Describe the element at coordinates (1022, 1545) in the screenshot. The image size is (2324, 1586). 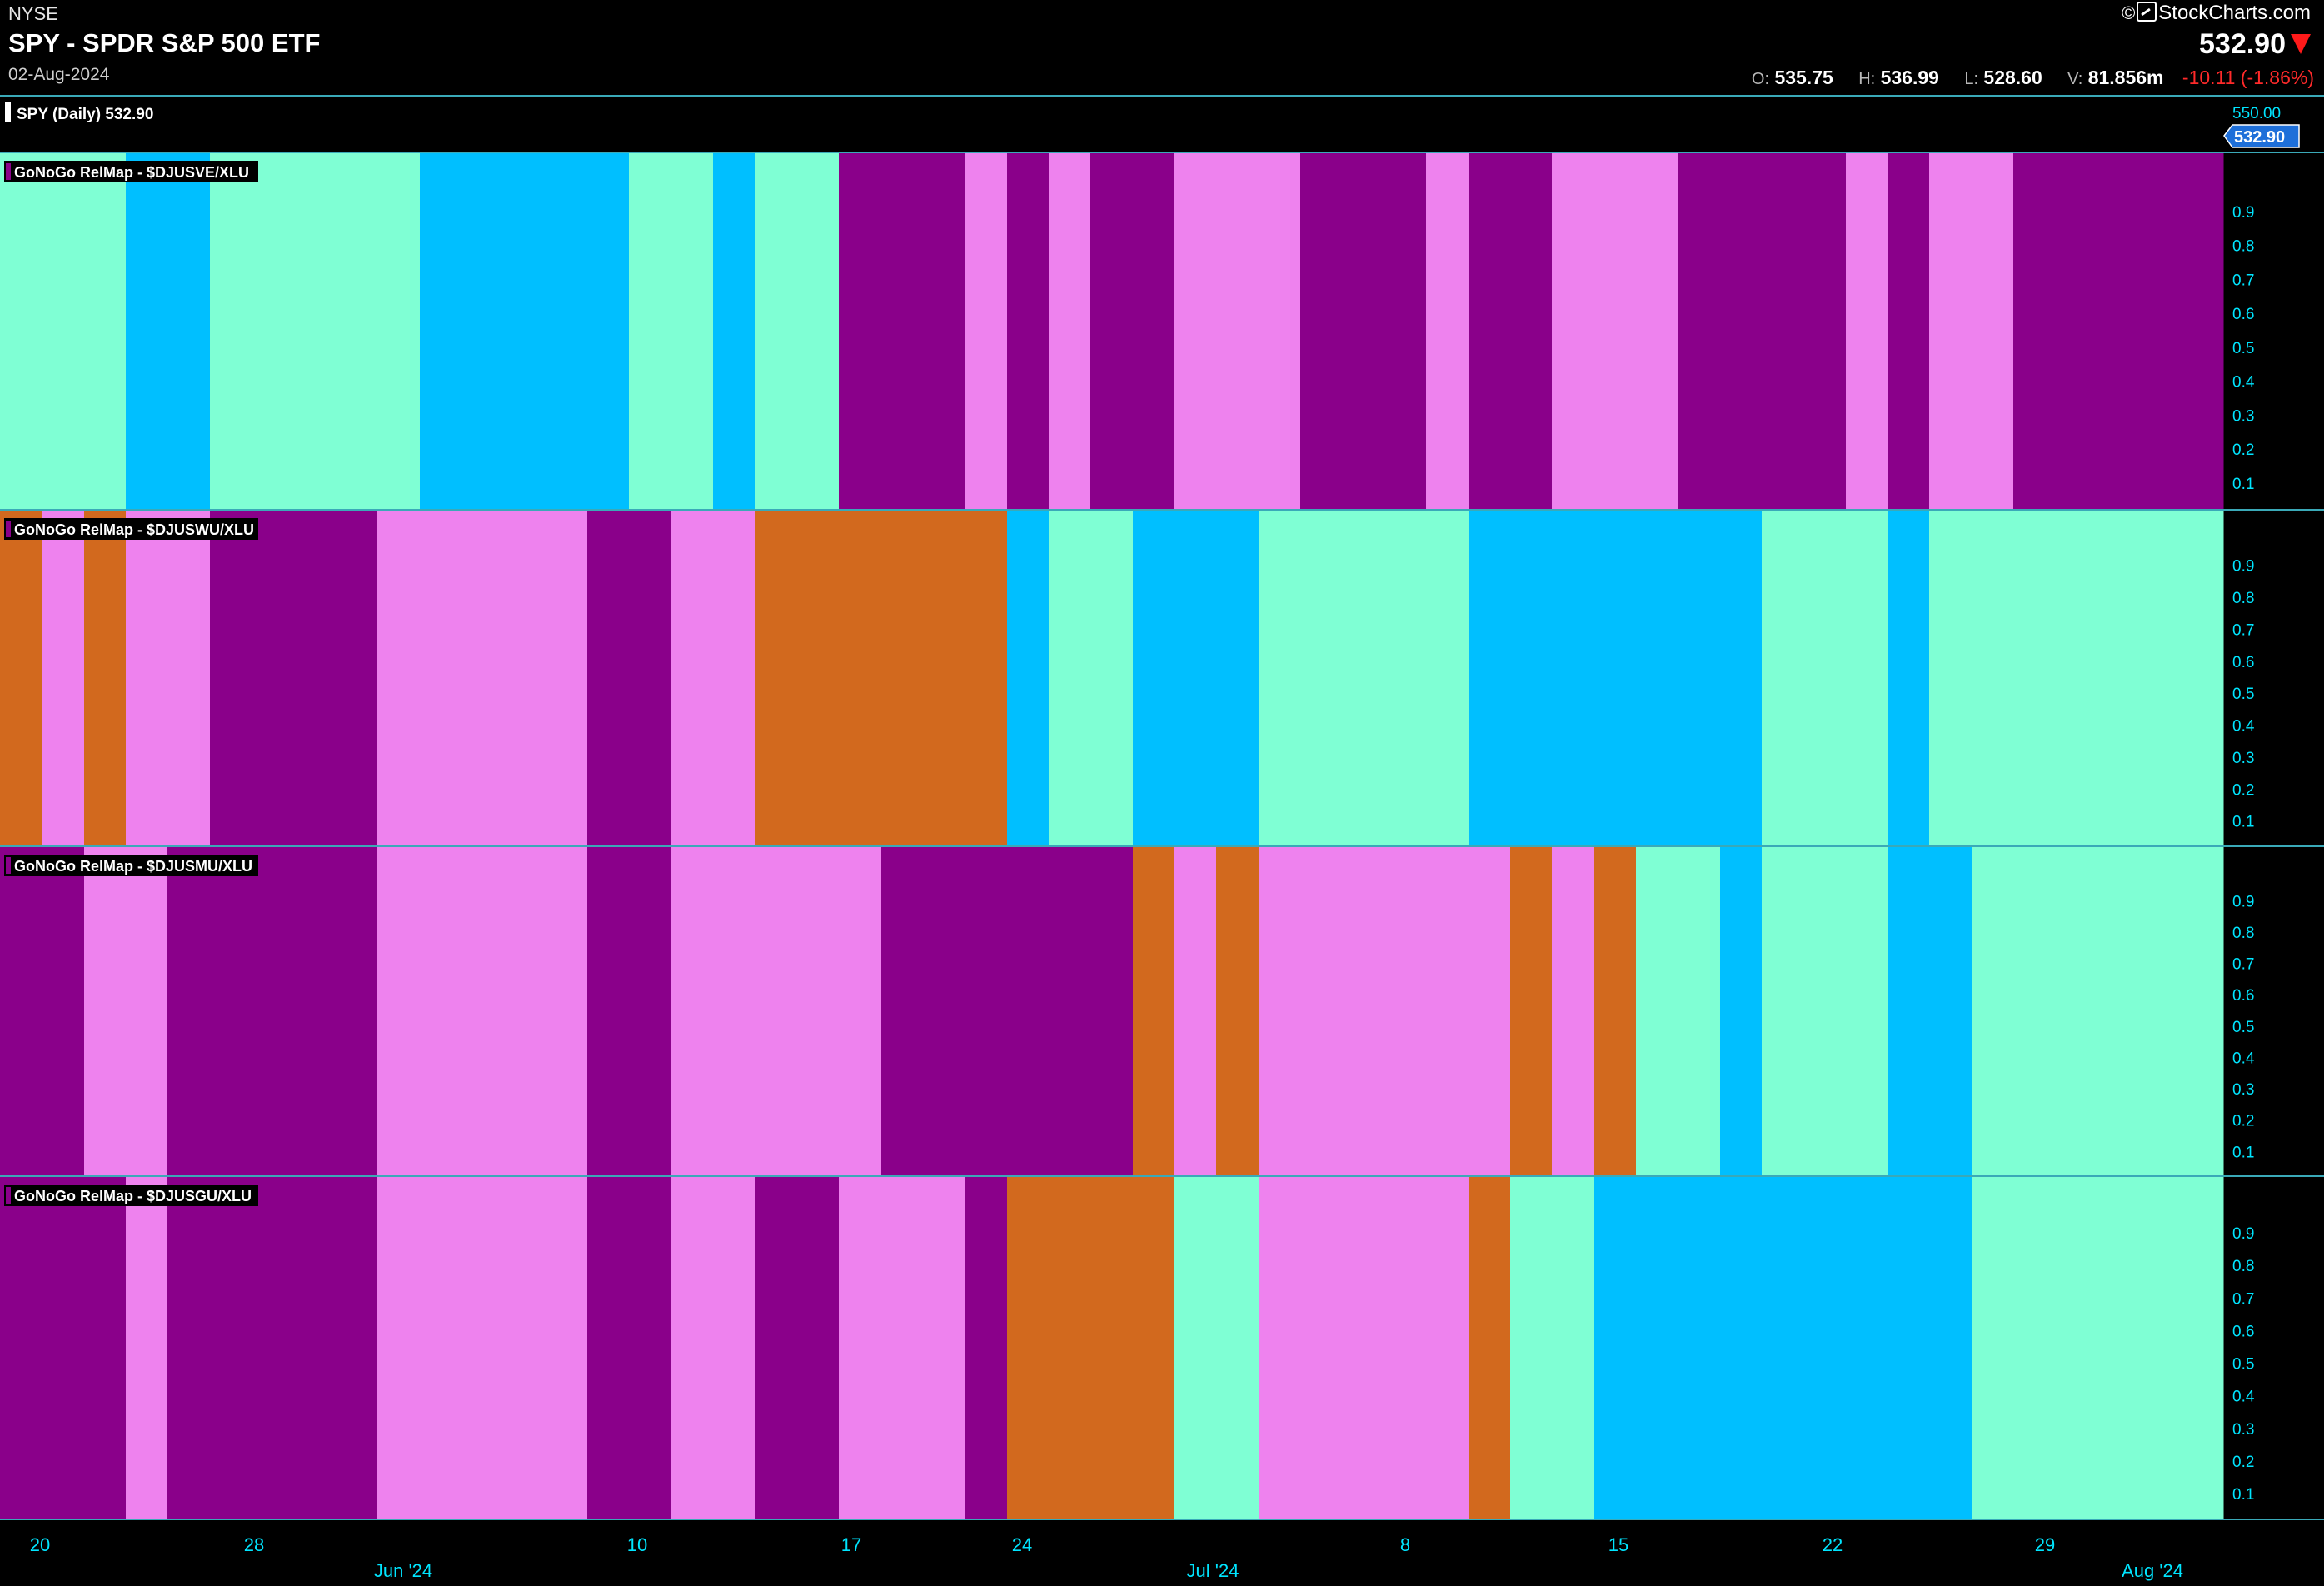
I see `x-tick-label: 24` at that location.